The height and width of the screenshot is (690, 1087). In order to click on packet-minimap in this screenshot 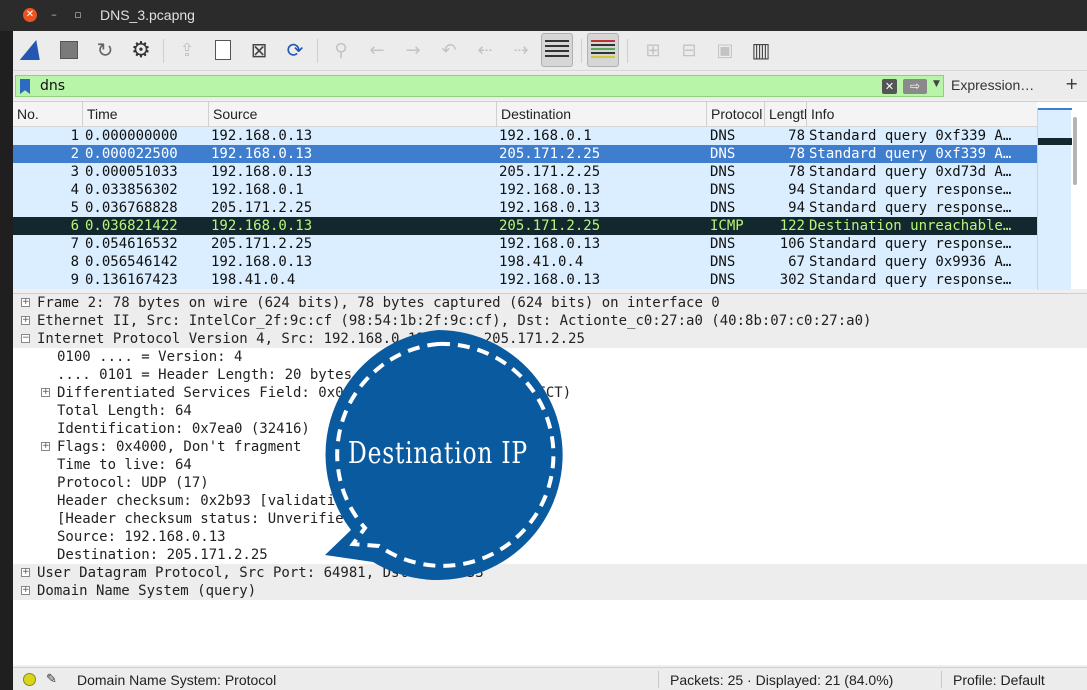, I will do `click(1054, 199)`.